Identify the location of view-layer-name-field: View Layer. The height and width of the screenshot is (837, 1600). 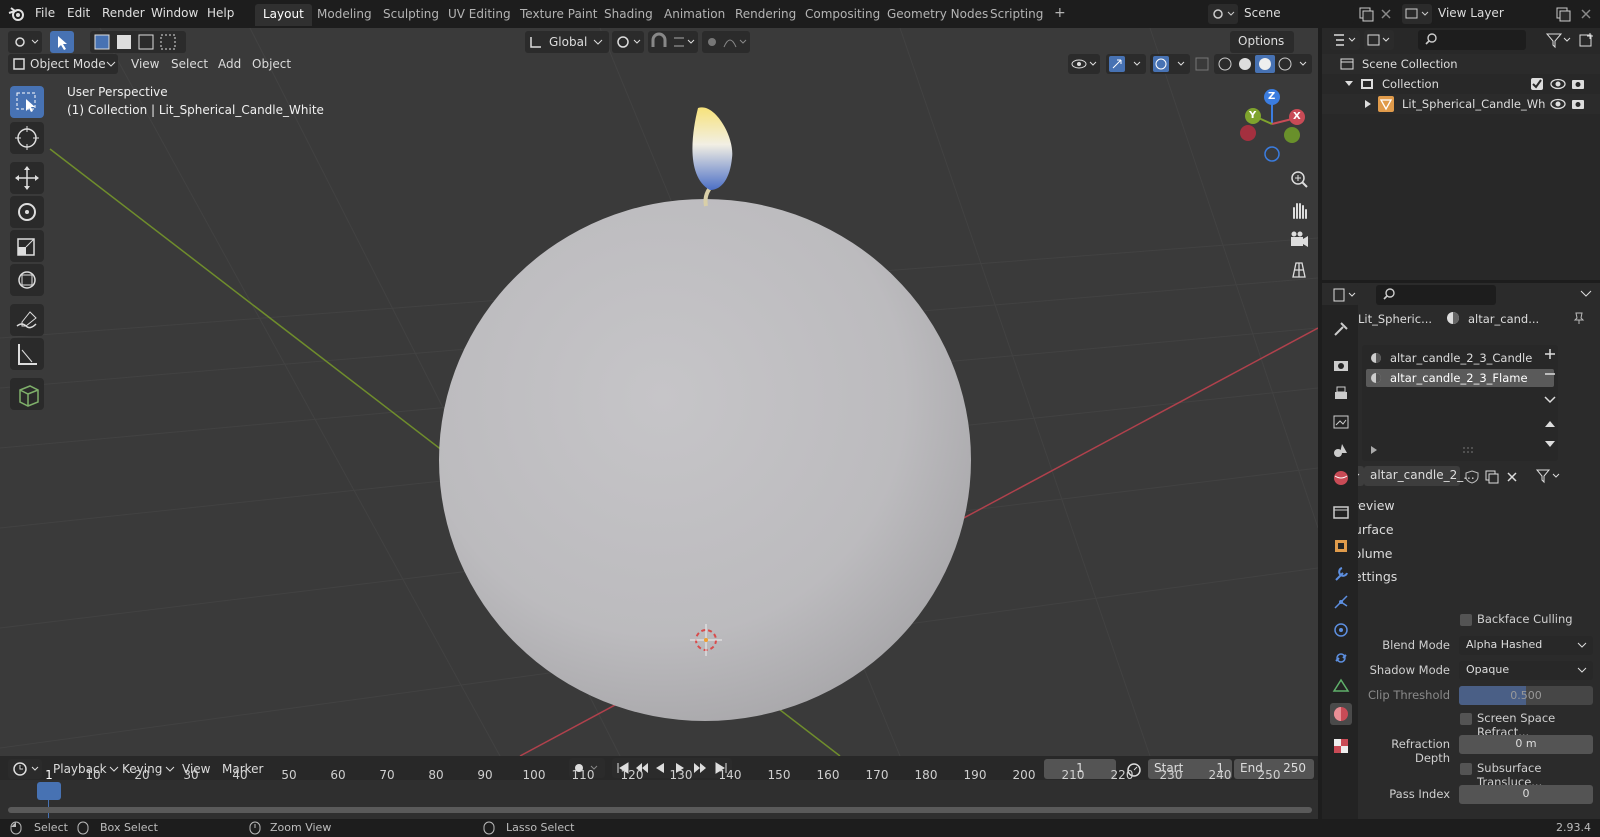
(1491, 14).